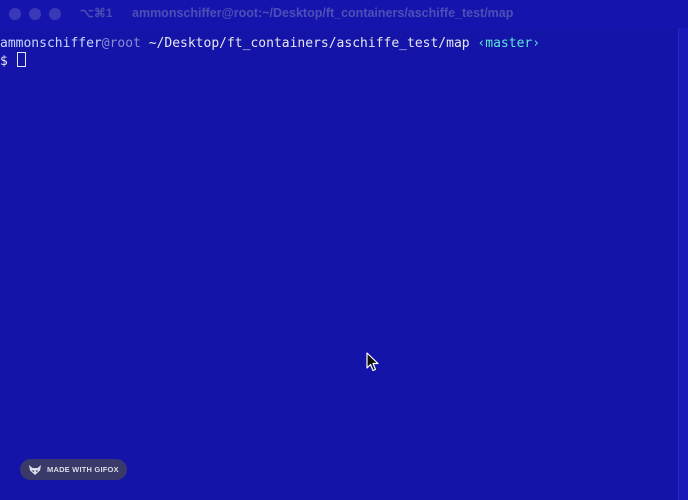 The height and width of the screenshot is (500, 688). I want to click on minimize-icon, so click(35, 14).